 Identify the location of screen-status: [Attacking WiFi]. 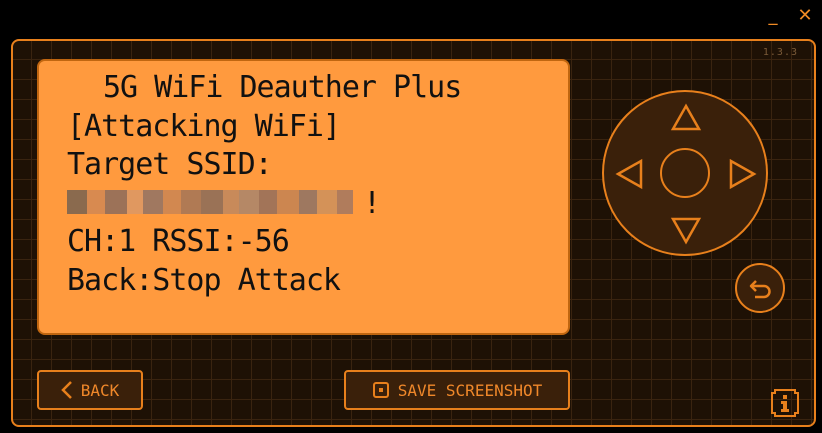
(204, 126).